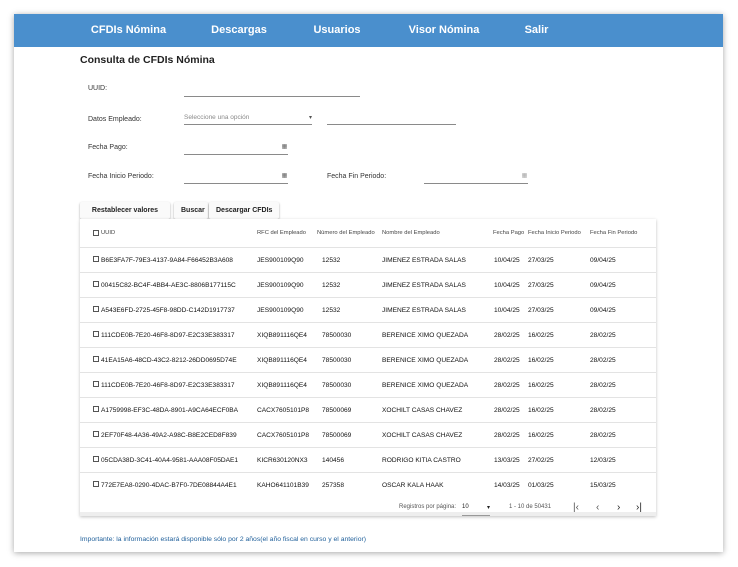  What do you see at coordinates (425, 385) in the screenshot?
I see `cell-nombre: BERENICE XIMO QUEZADA` at bounding box center [425, 385].